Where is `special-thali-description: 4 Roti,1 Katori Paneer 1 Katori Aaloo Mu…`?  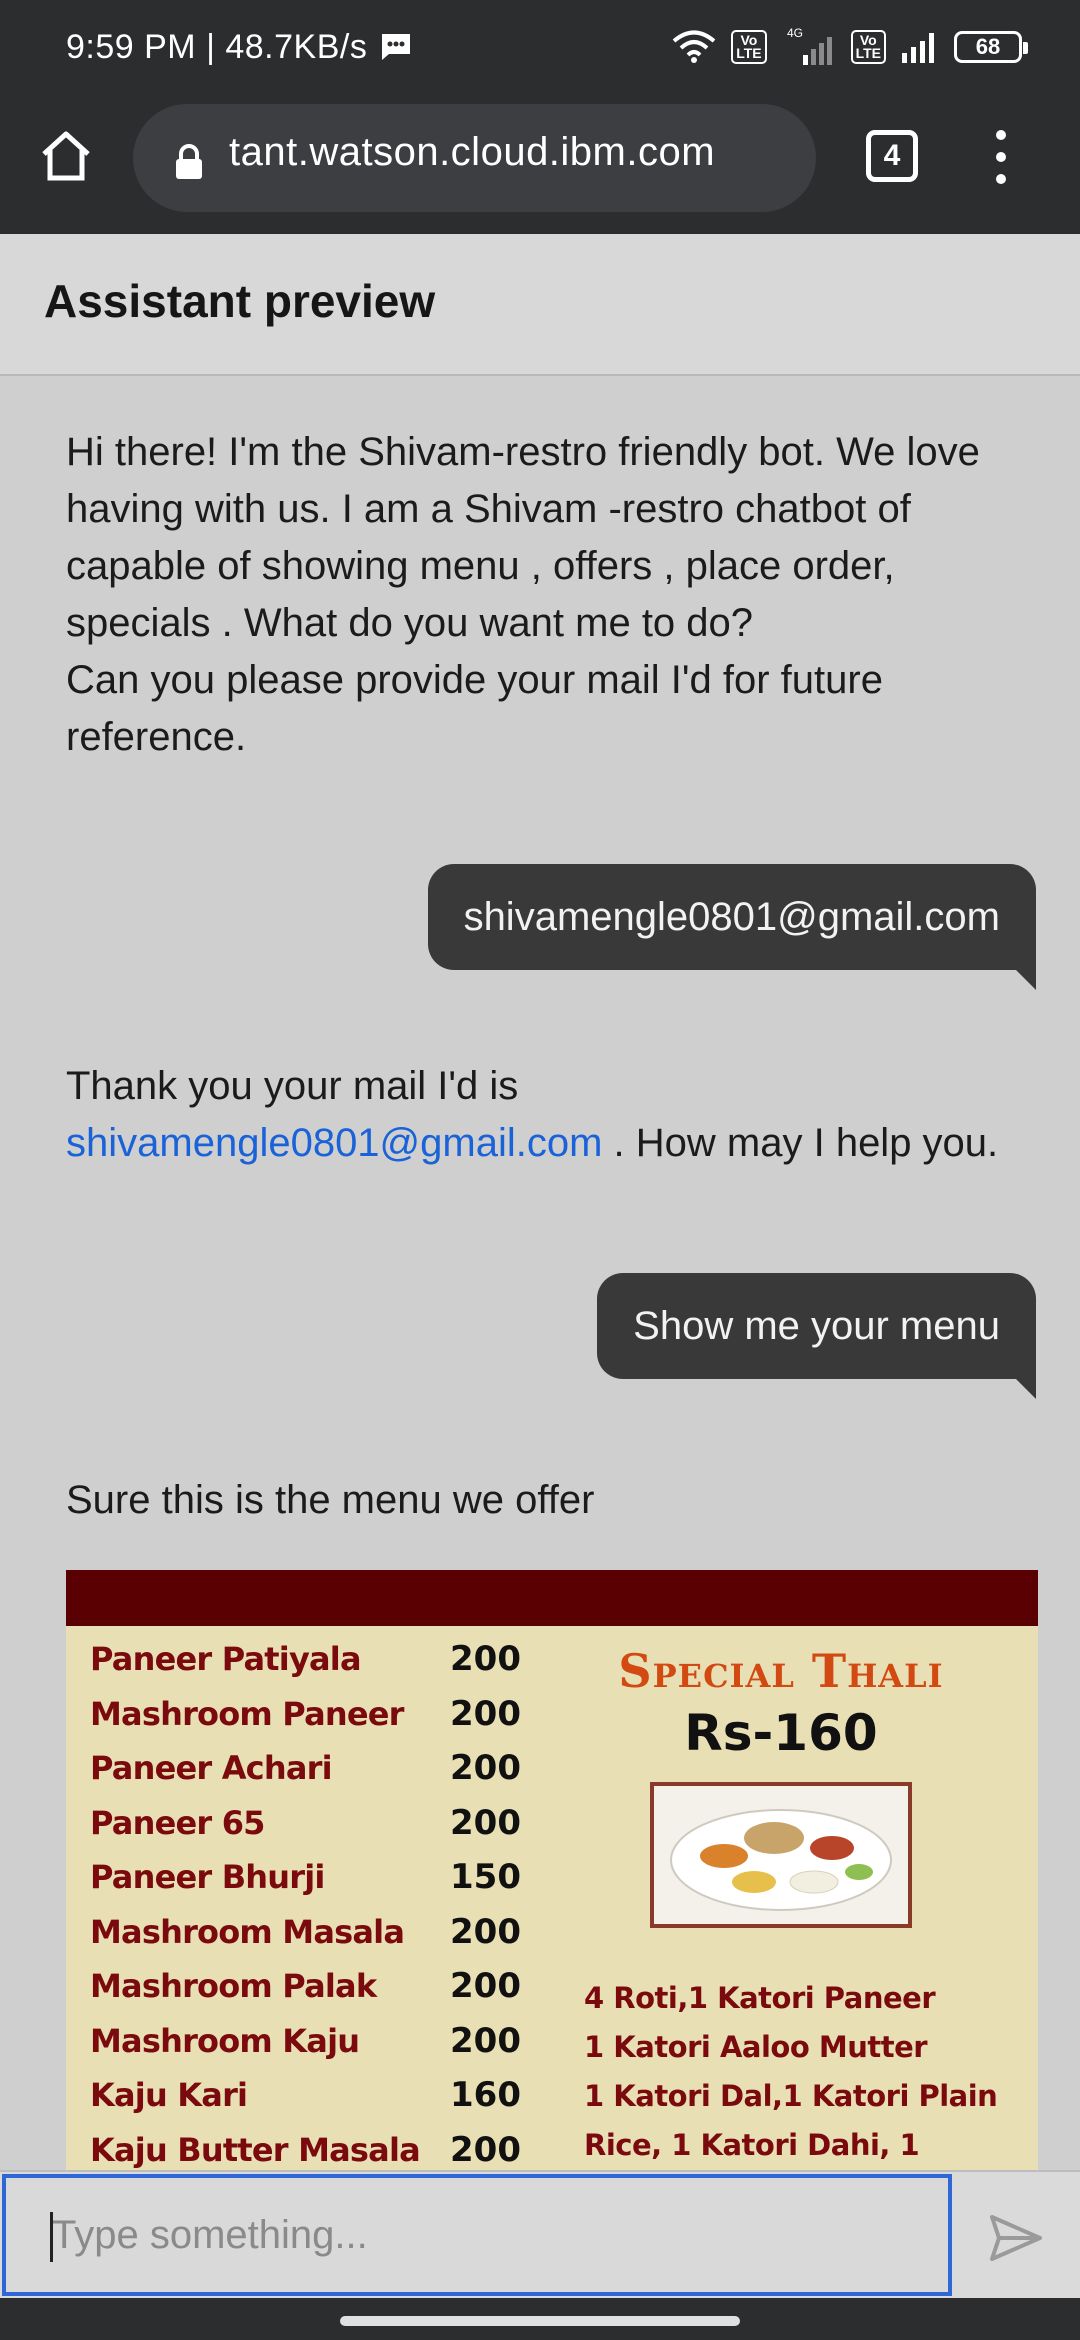 special-thali-description: 4 Roti,1 Katori Paneer 1 Katori Aaloo Mu… is located at coordinates (804, 2072).